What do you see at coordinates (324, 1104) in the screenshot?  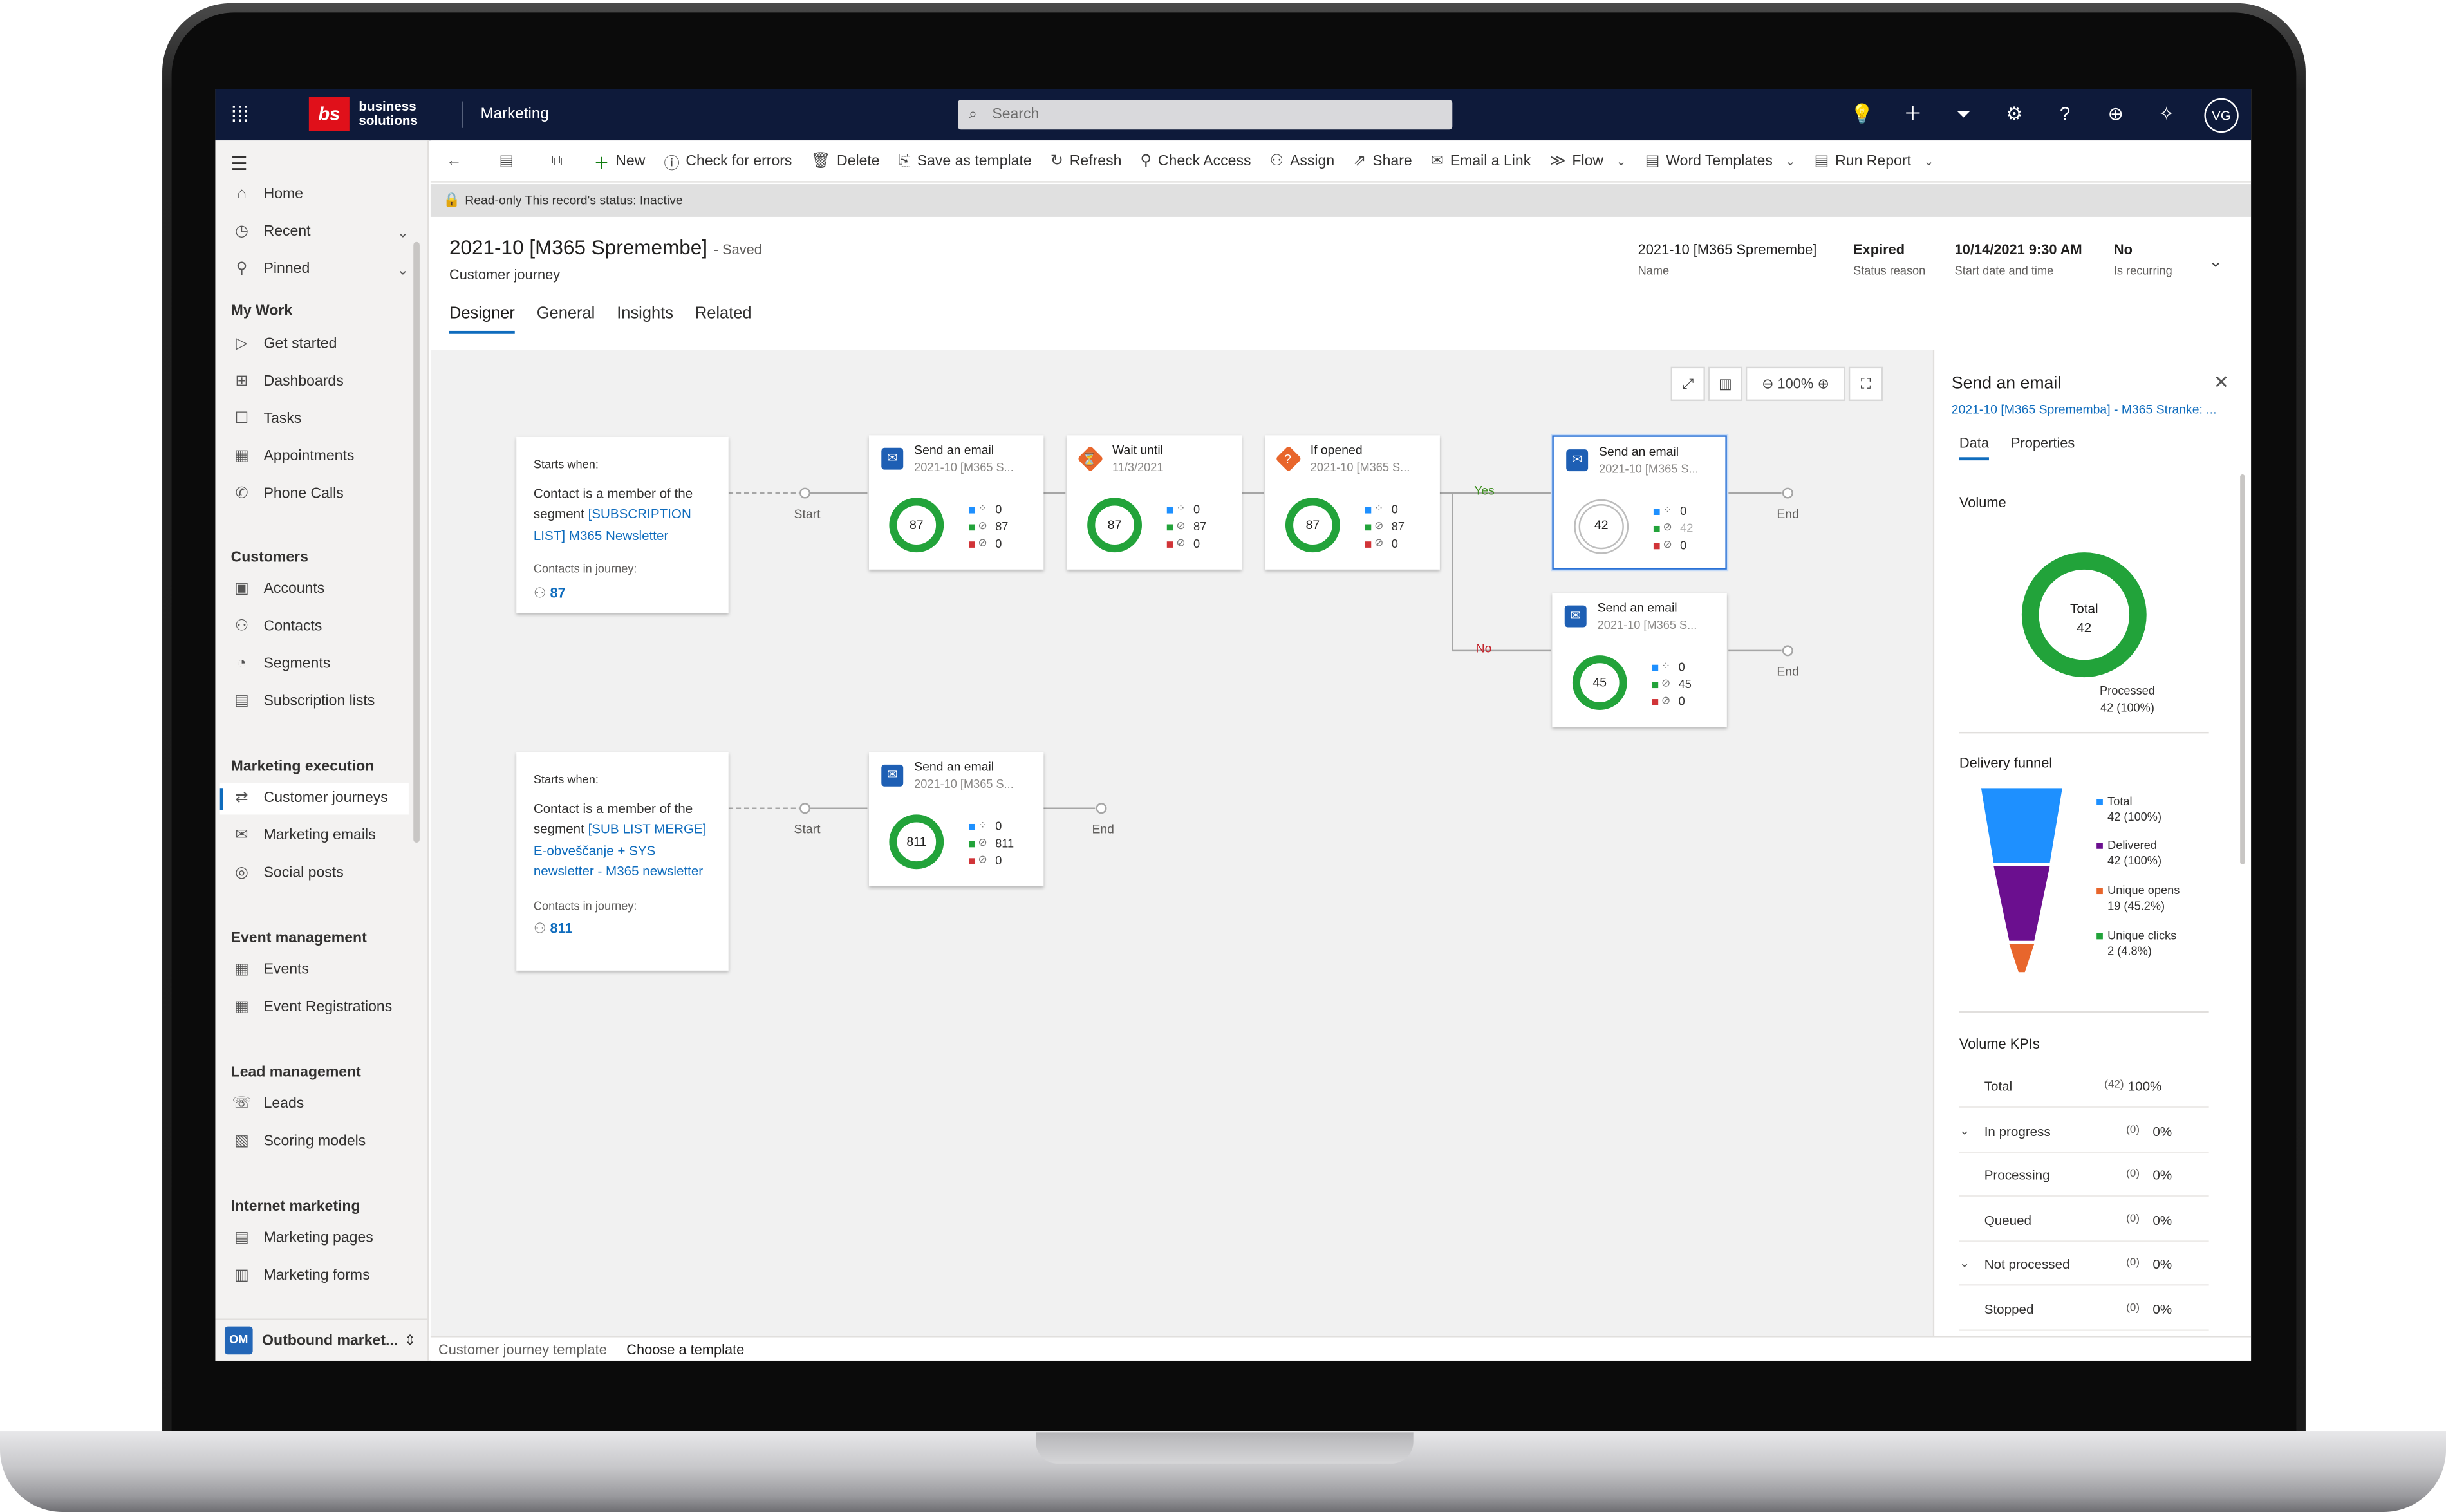 I see `sidebar-item-leads: ☏ Leads` at bounding box center [324, 1104].